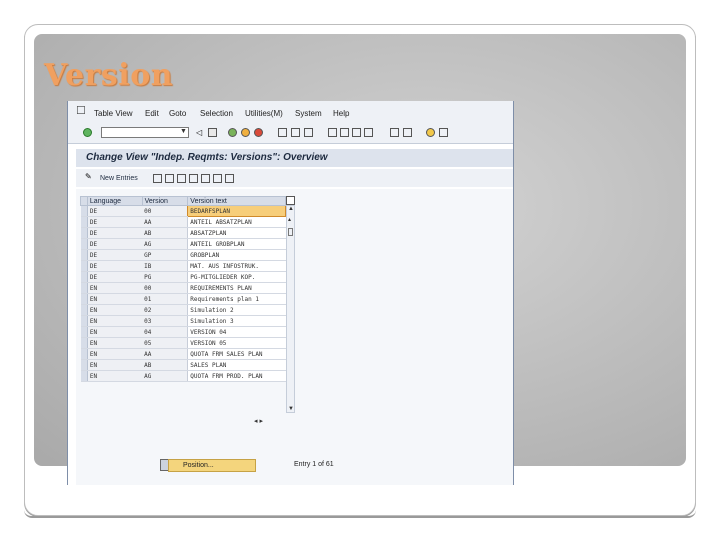  What do you see at coordinates (119, 178) in the screenshot?
I see `new-entries-button: New Entries` at bounding box center [119, 178].